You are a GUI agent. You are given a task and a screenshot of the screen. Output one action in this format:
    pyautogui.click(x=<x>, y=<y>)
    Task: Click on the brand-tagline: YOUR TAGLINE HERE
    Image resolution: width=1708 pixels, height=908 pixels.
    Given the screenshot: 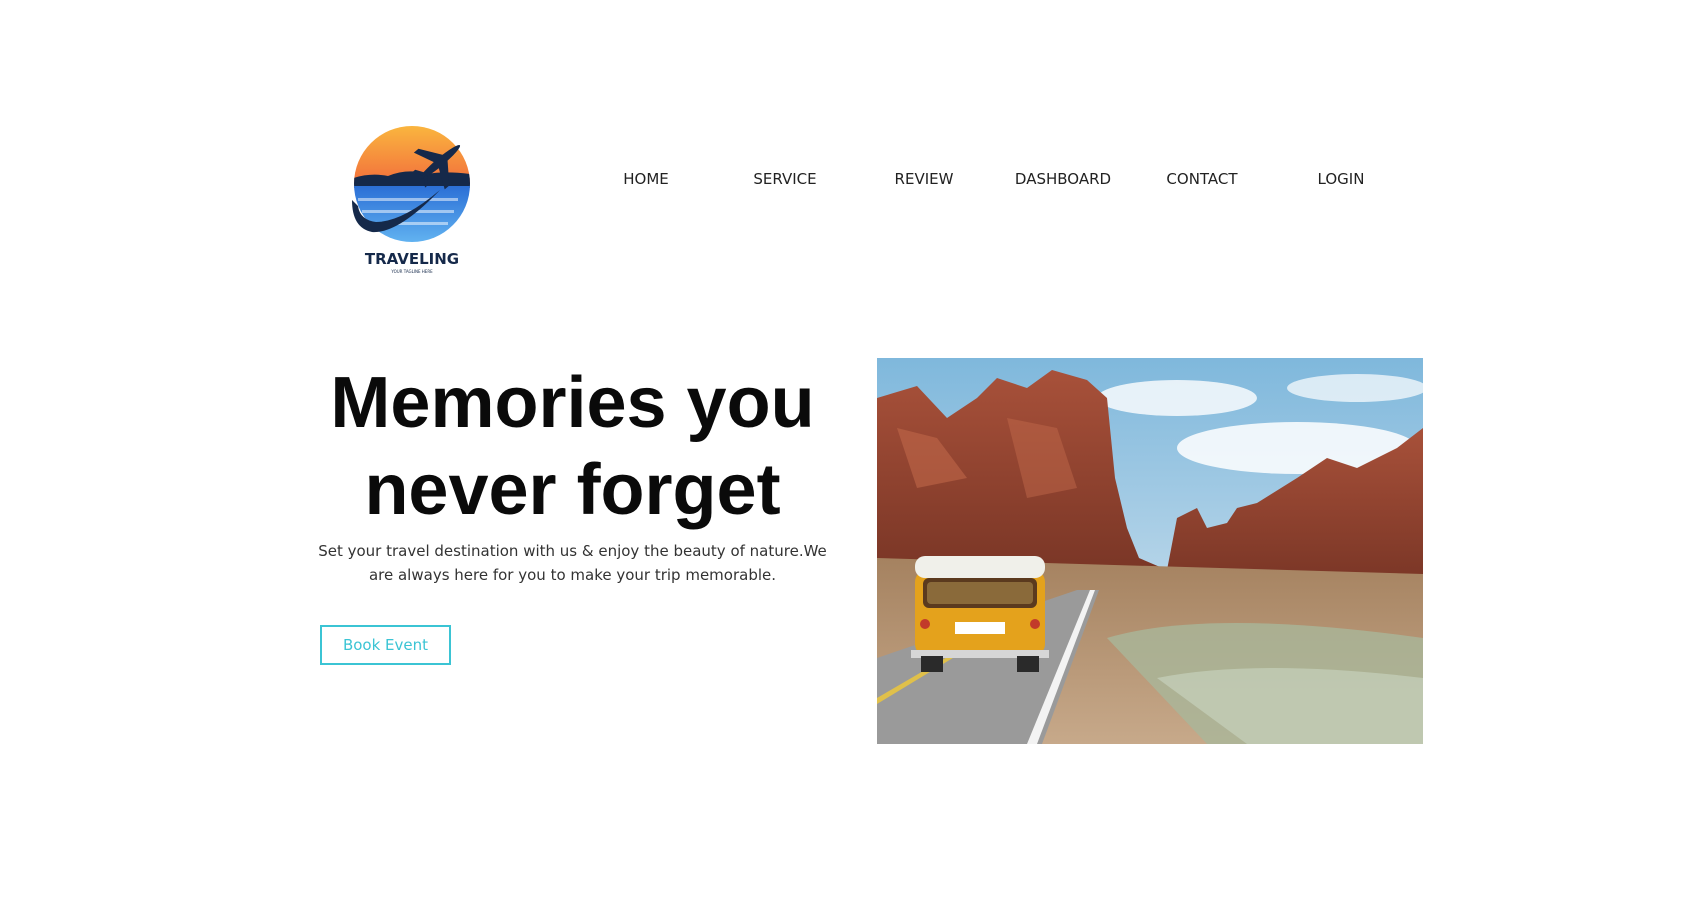 What is the action you would take?
    pyautogui.click(x=411, y=271)
    